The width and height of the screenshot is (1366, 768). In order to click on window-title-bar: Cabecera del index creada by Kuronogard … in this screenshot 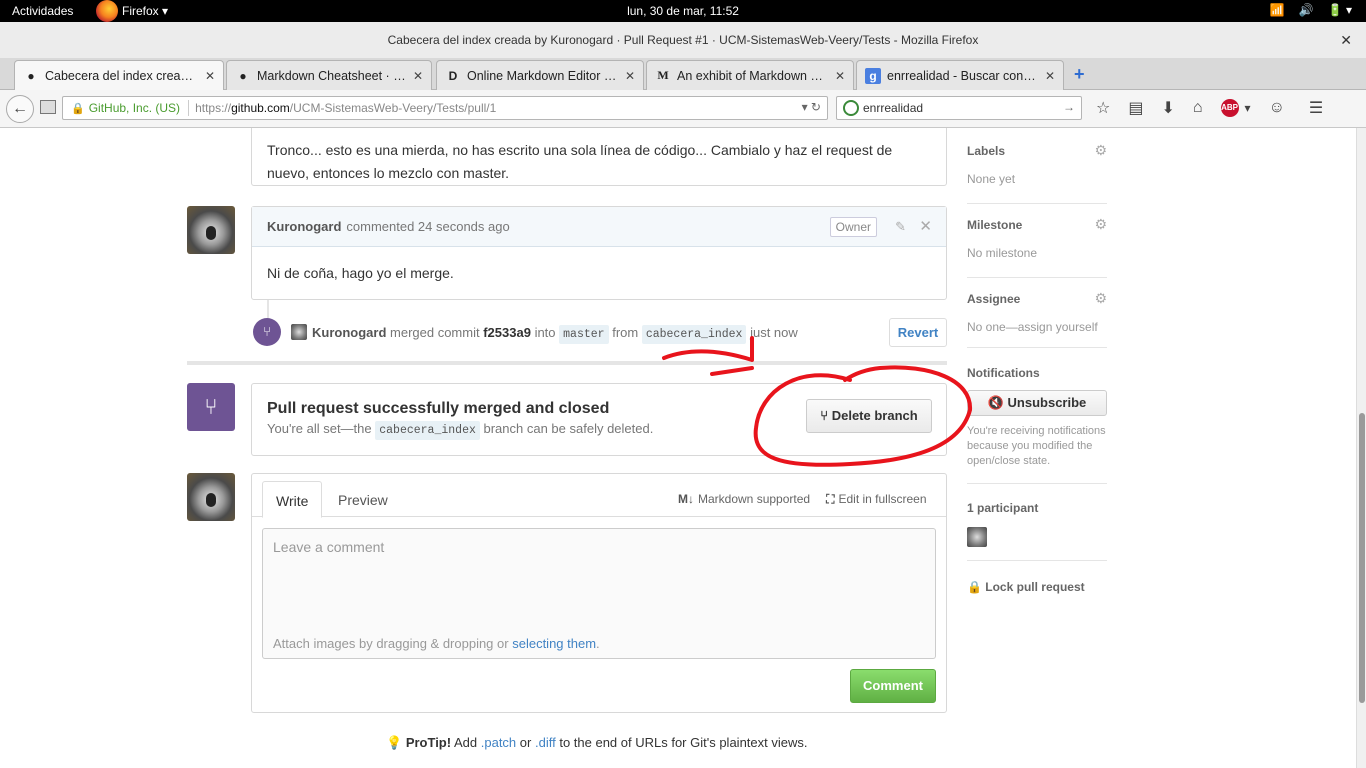, I will do `click(683, 40)`.